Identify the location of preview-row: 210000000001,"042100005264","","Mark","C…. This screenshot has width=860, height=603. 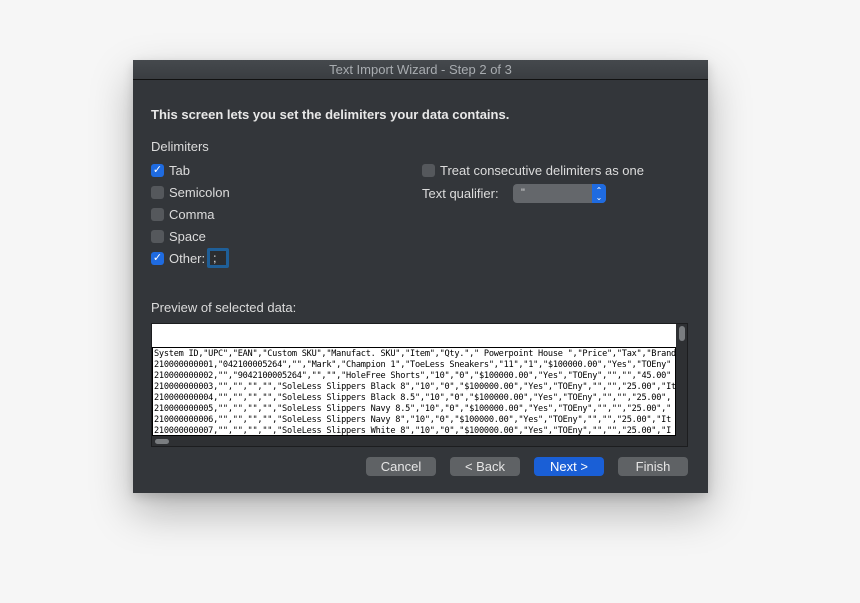
(413, 365).